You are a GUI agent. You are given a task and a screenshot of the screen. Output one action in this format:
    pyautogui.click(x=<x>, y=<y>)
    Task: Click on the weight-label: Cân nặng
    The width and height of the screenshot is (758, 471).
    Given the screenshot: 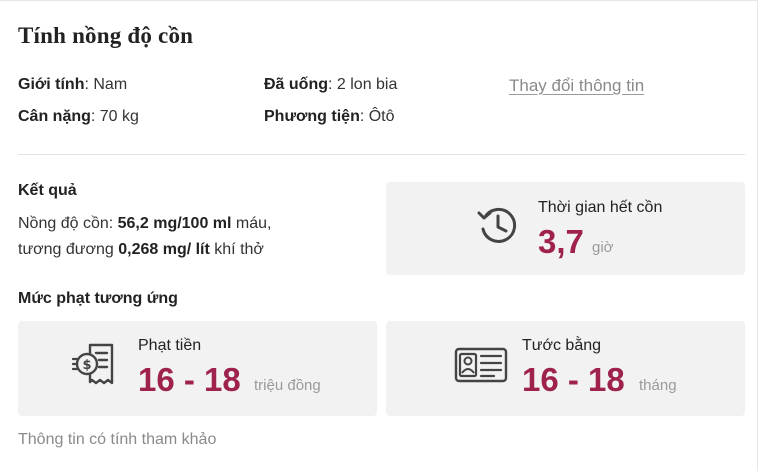 What is the action you would take?
    pyautogui.click(x=54, y=116)
    